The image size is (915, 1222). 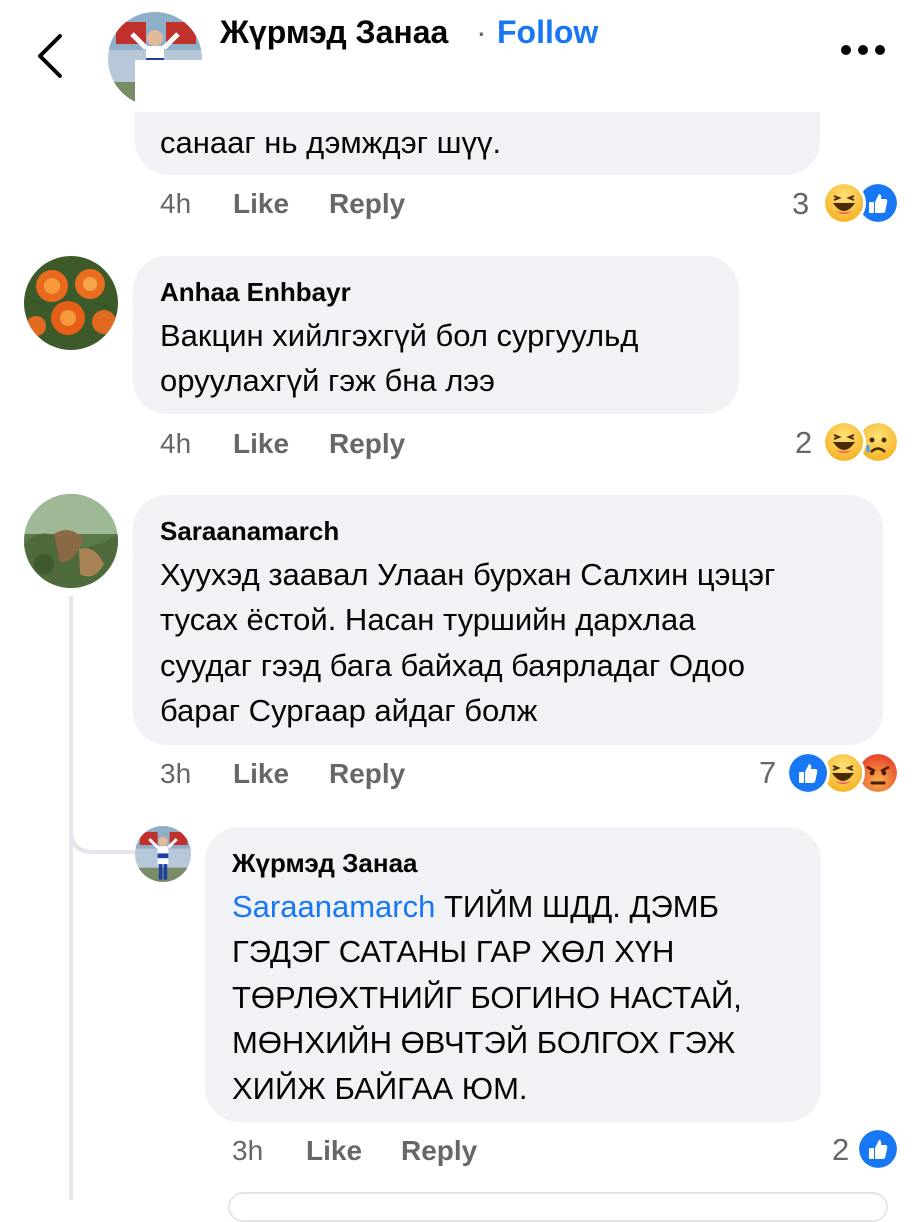 I want to click on comment-author: Anhaa Enhbayr, so click(x=255, y=292).